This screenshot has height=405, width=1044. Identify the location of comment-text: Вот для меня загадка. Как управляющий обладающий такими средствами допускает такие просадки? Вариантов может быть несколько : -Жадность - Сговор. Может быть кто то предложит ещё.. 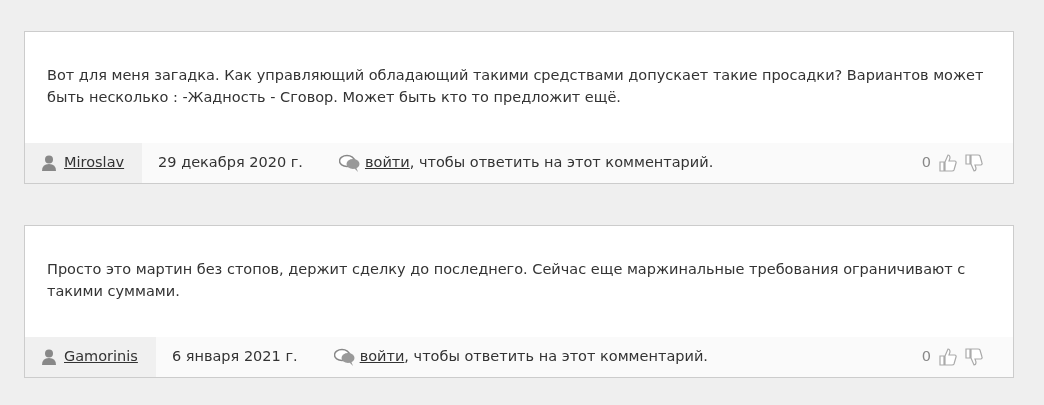
(516, 86).